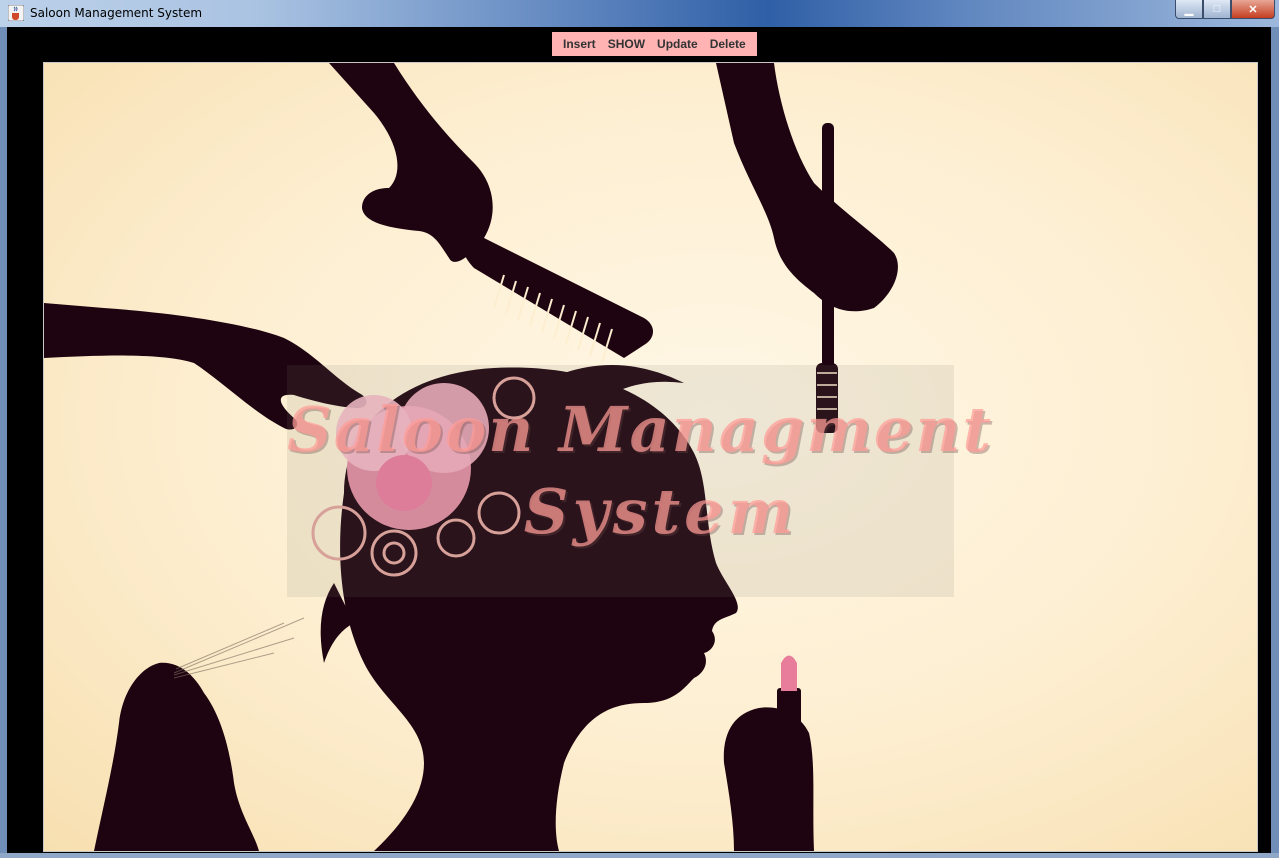  What do you see at coordinates (768, 779) in the screenshot?
I see `lipstick-hand-silhouette` at bounding box center [768, 779].